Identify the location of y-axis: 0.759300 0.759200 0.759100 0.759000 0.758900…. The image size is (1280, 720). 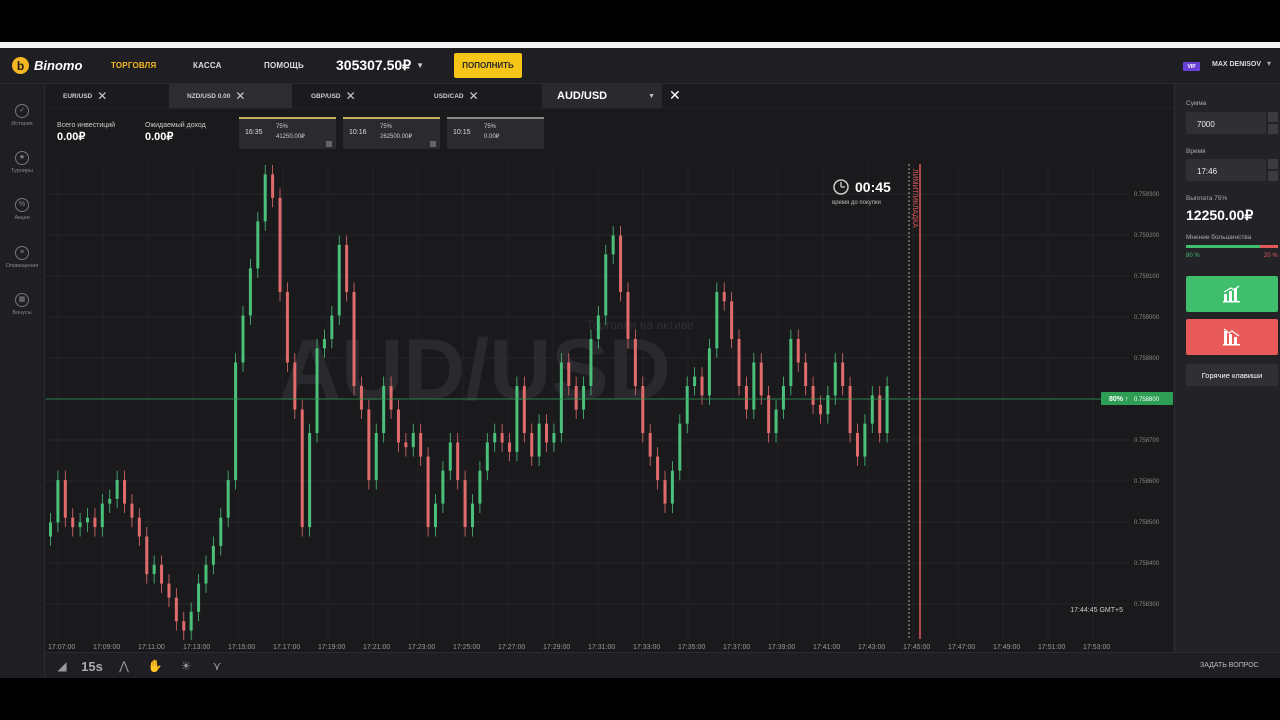
(1147, 400).